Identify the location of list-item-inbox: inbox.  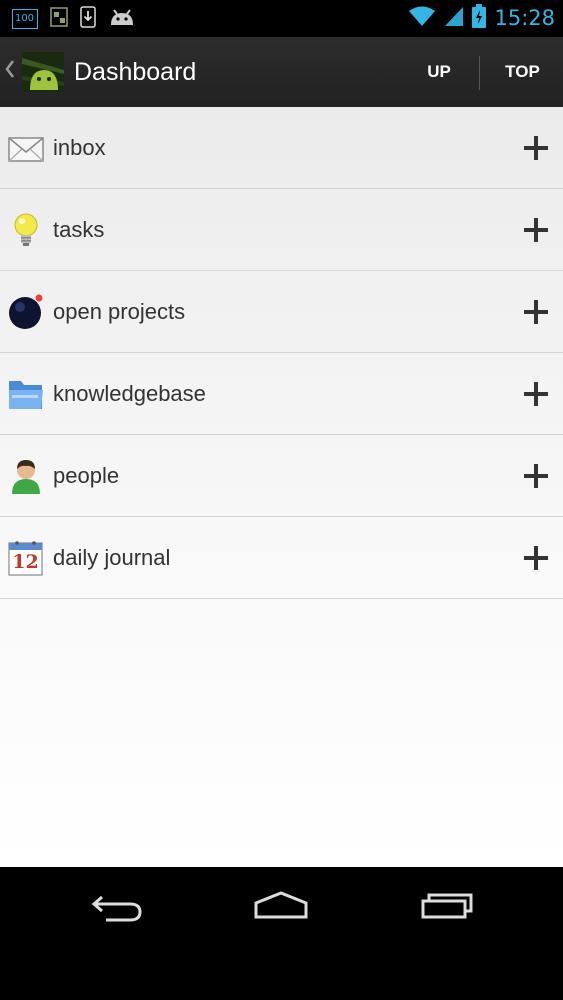
(281, 148).